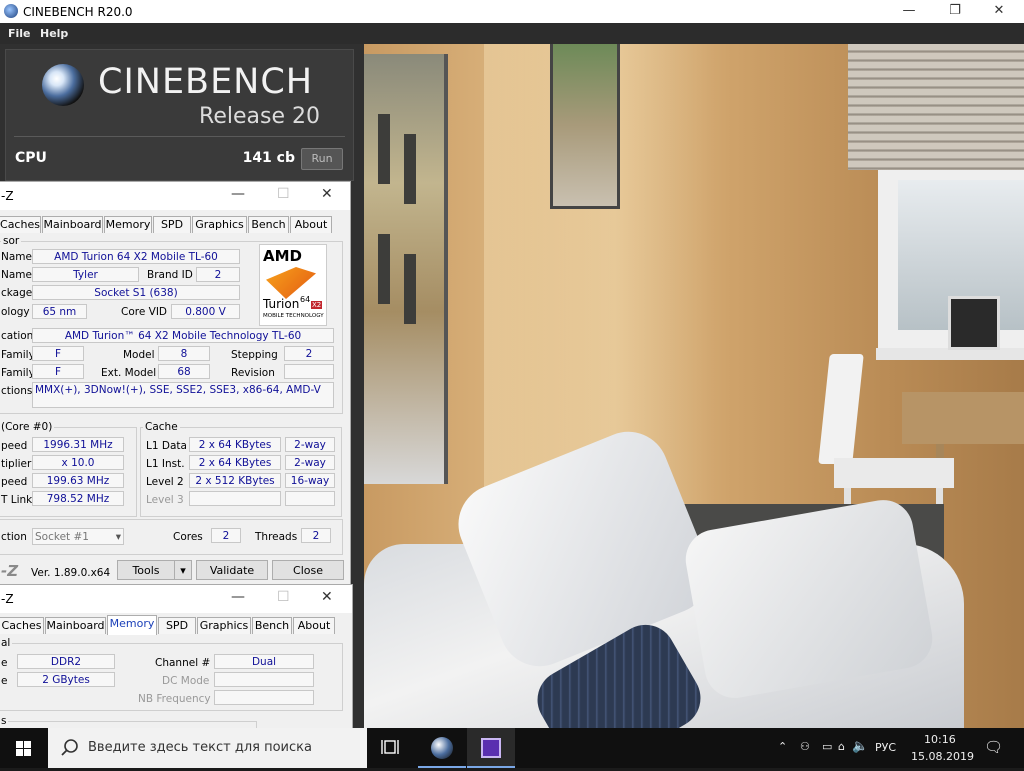 This screenshot has width=1024, height=771. What do you see at coordinates (392, 748) in the screenshot?
I see `task-view-button` at bounding box center [392, 748].